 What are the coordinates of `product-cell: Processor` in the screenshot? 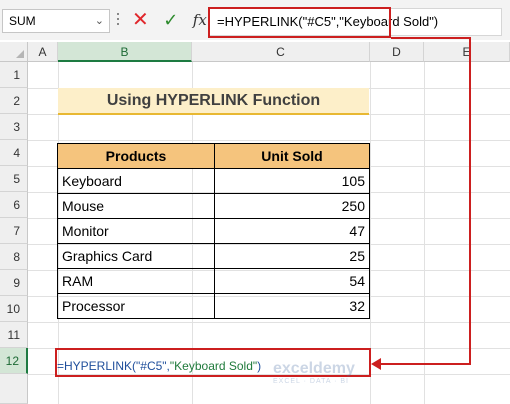 It's located at (136, 306).